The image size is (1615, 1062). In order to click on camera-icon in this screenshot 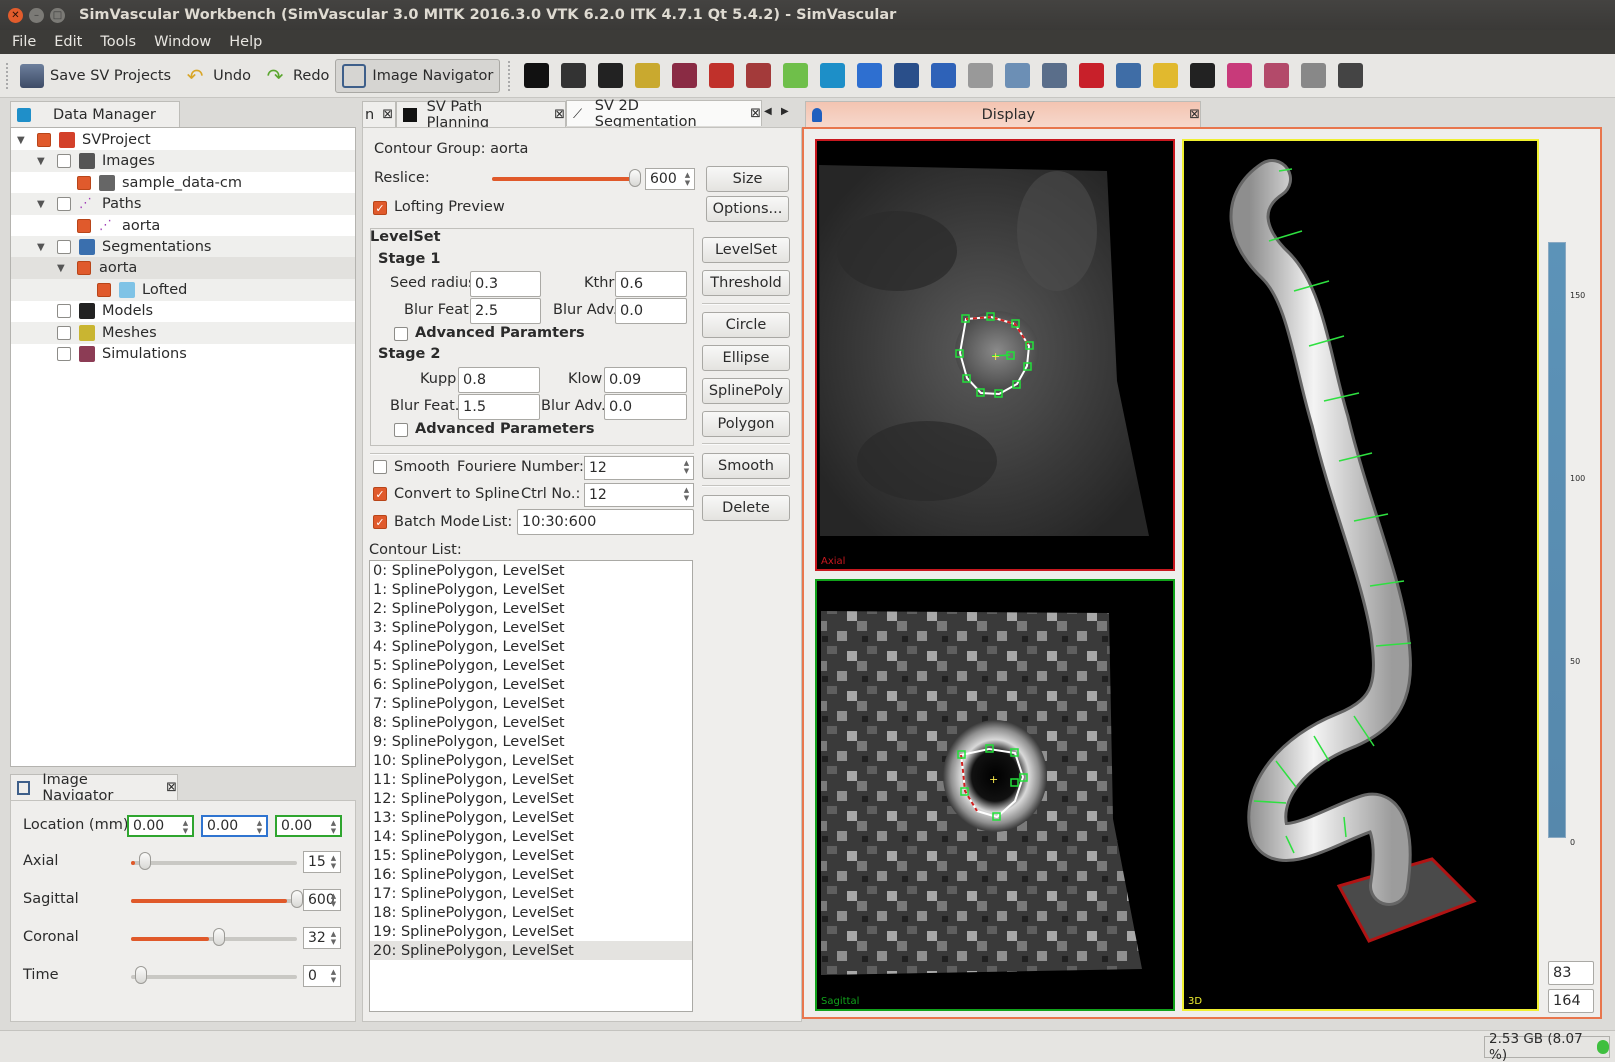, I will do `click(1203, 75)`.